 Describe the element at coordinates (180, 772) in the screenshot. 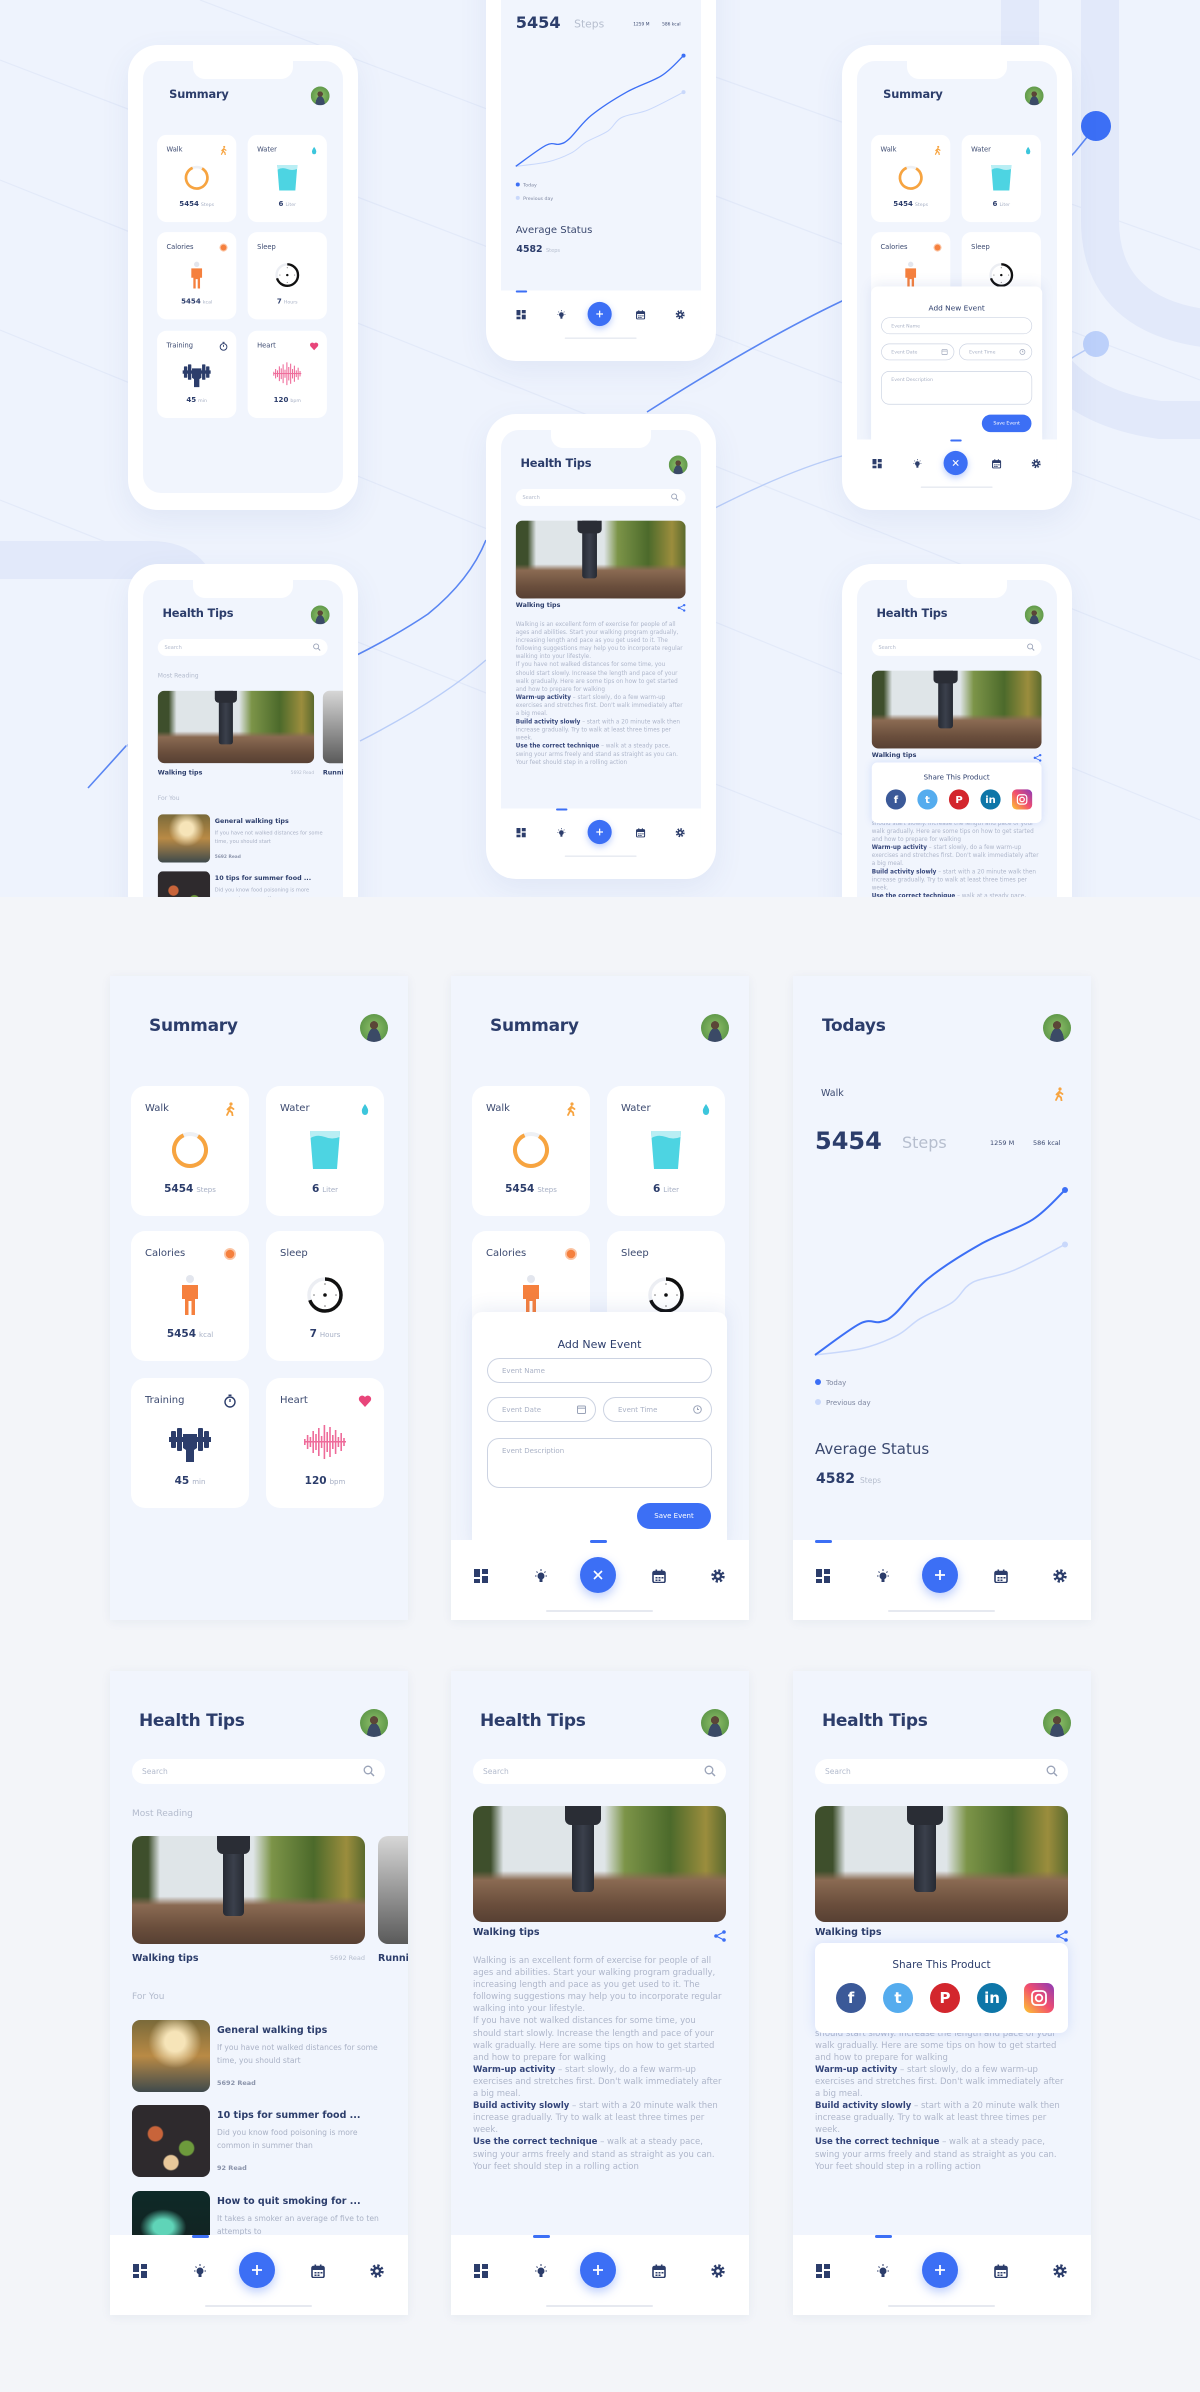

I see `featured-title: Walking tips` at that location.